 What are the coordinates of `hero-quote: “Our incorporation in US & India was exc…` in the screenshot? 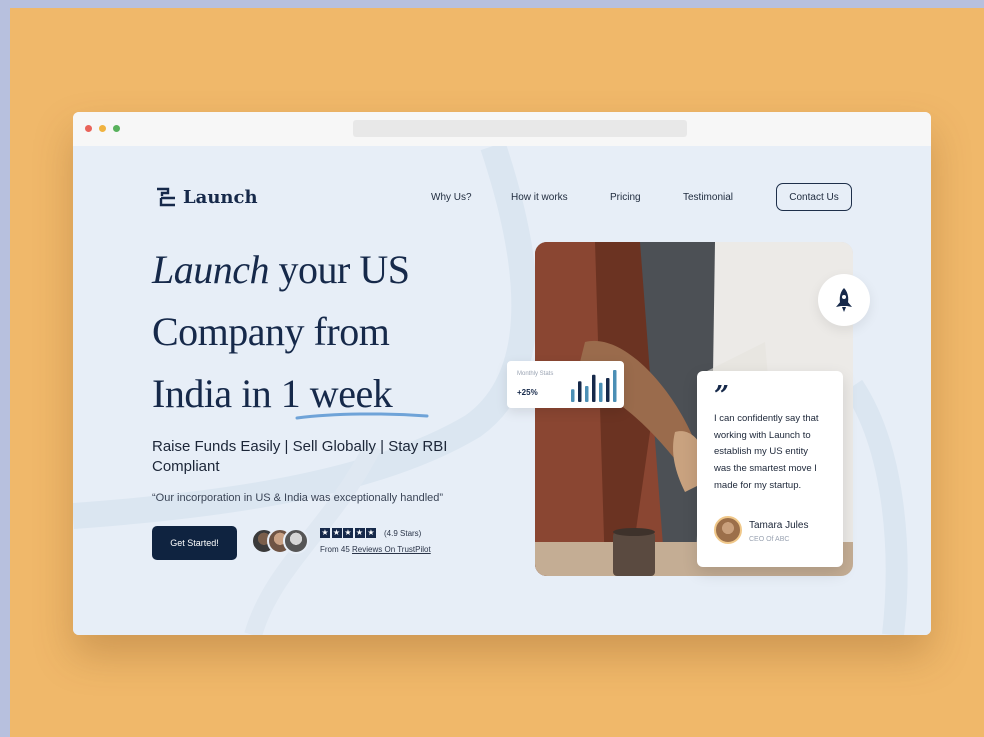 It's located at (298, 498).